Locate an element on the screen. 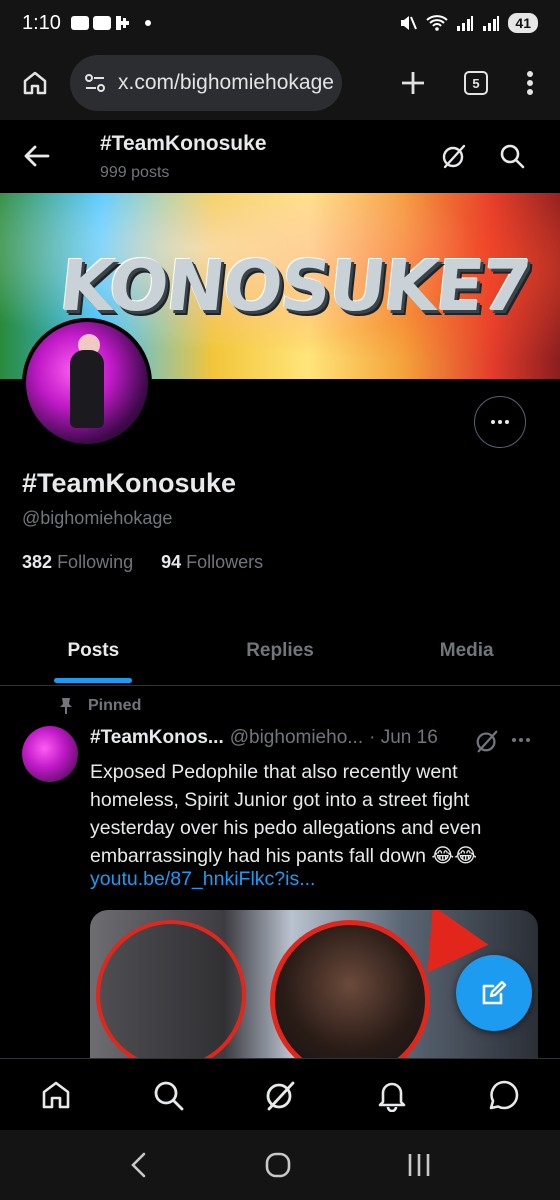 This screenshot has width=560, height=1200. tab-switcher-button: 5 is located at coordinates (476, 83).